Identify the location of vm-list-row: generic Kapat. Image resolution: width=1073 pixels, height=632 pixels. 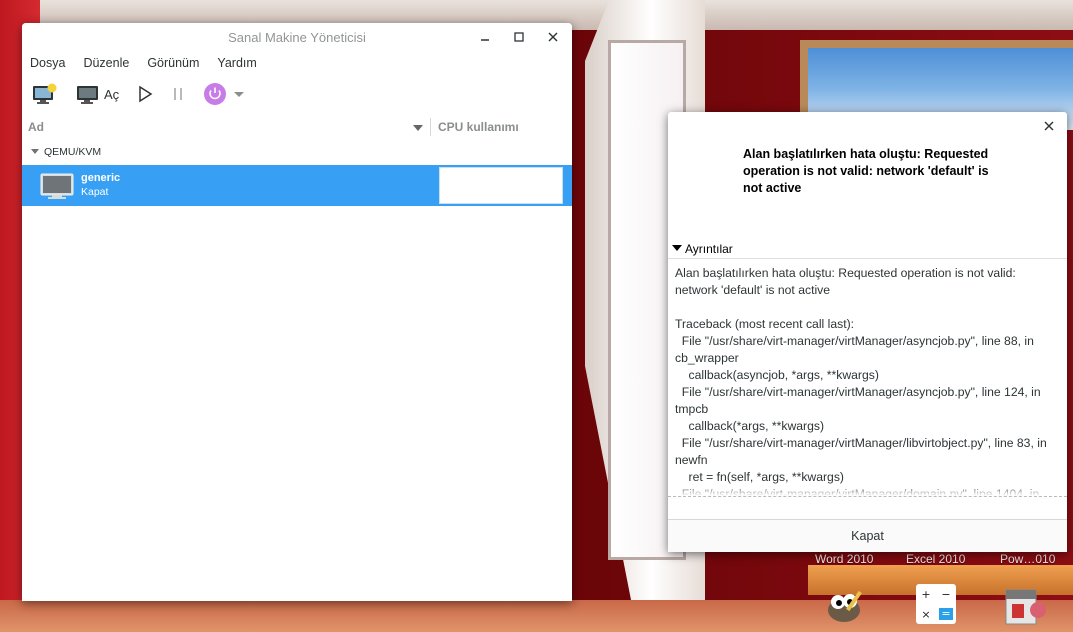
(297, 185).